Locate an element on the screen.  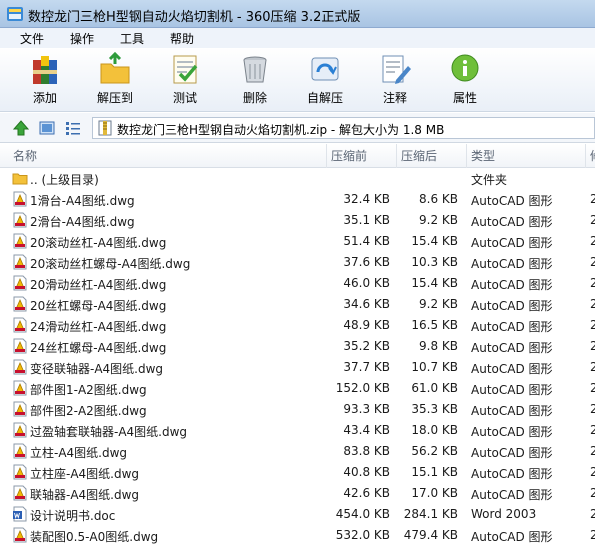
info-icon is located at coordinates (465, 68).